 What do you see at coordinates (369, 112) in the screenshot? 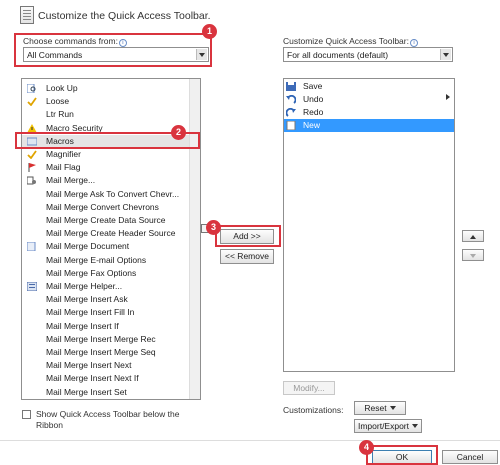
I see `toolbar-list-item: Redo` at bounding box center [369, 112].